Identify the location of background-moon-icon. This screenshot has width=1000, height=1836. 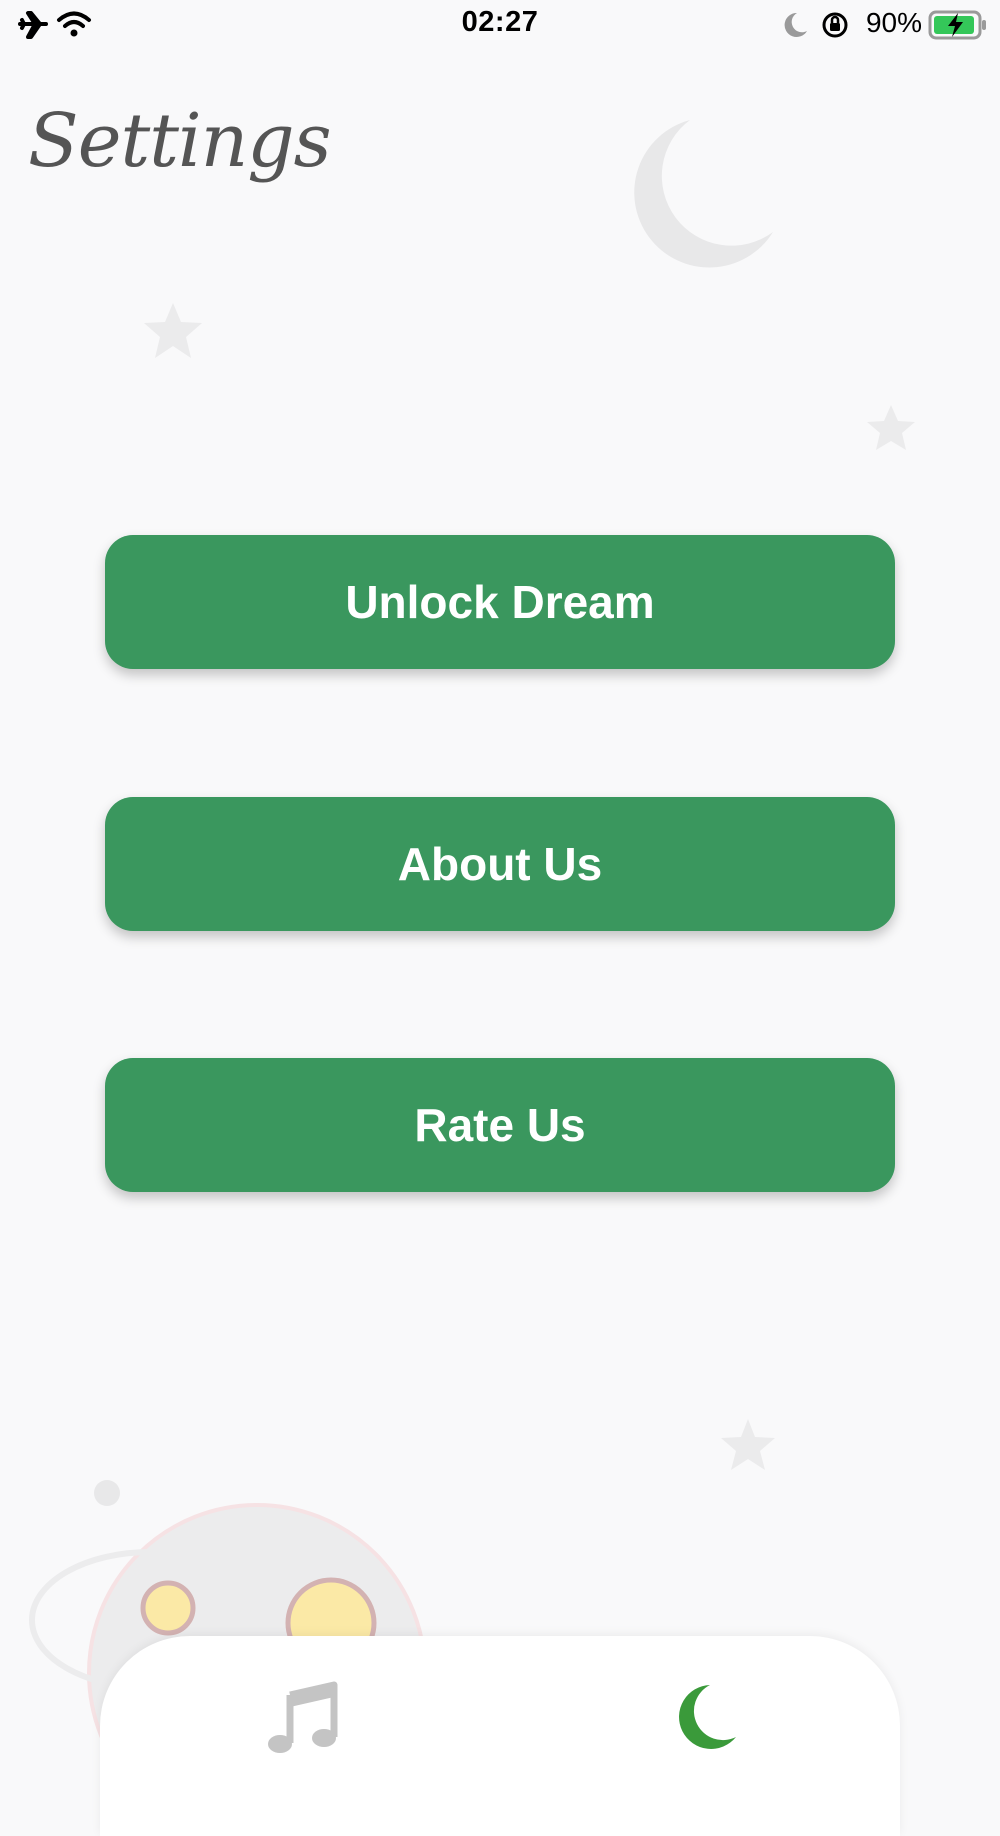
(703, 194).